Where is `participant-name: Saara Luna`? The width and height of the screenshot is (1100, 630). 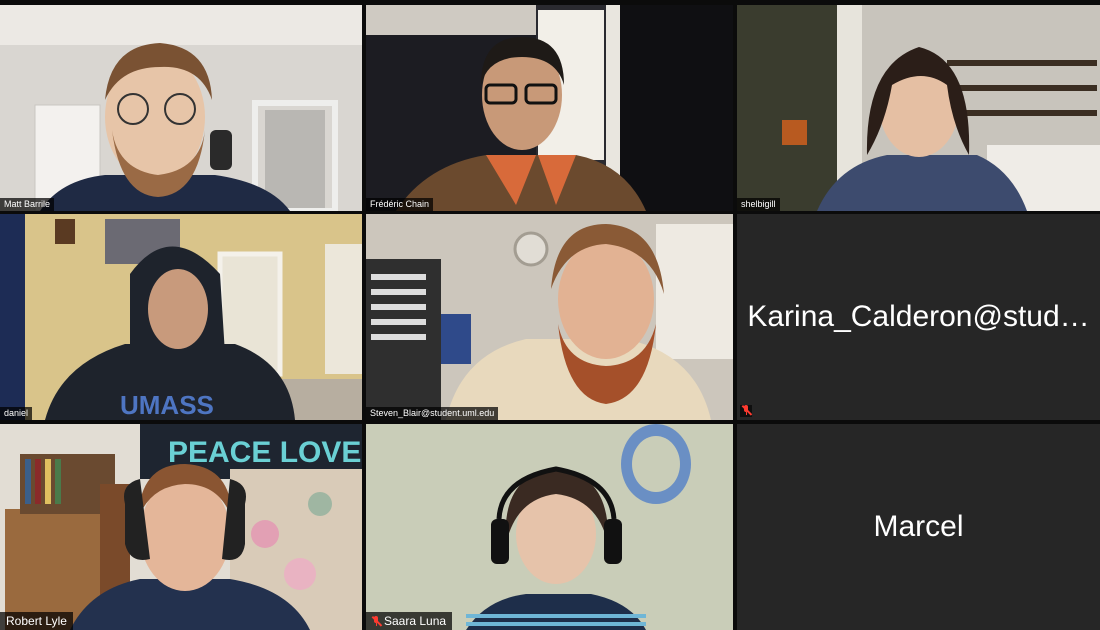 participant-name: Saara Luna is located at coordinates (415, 621).